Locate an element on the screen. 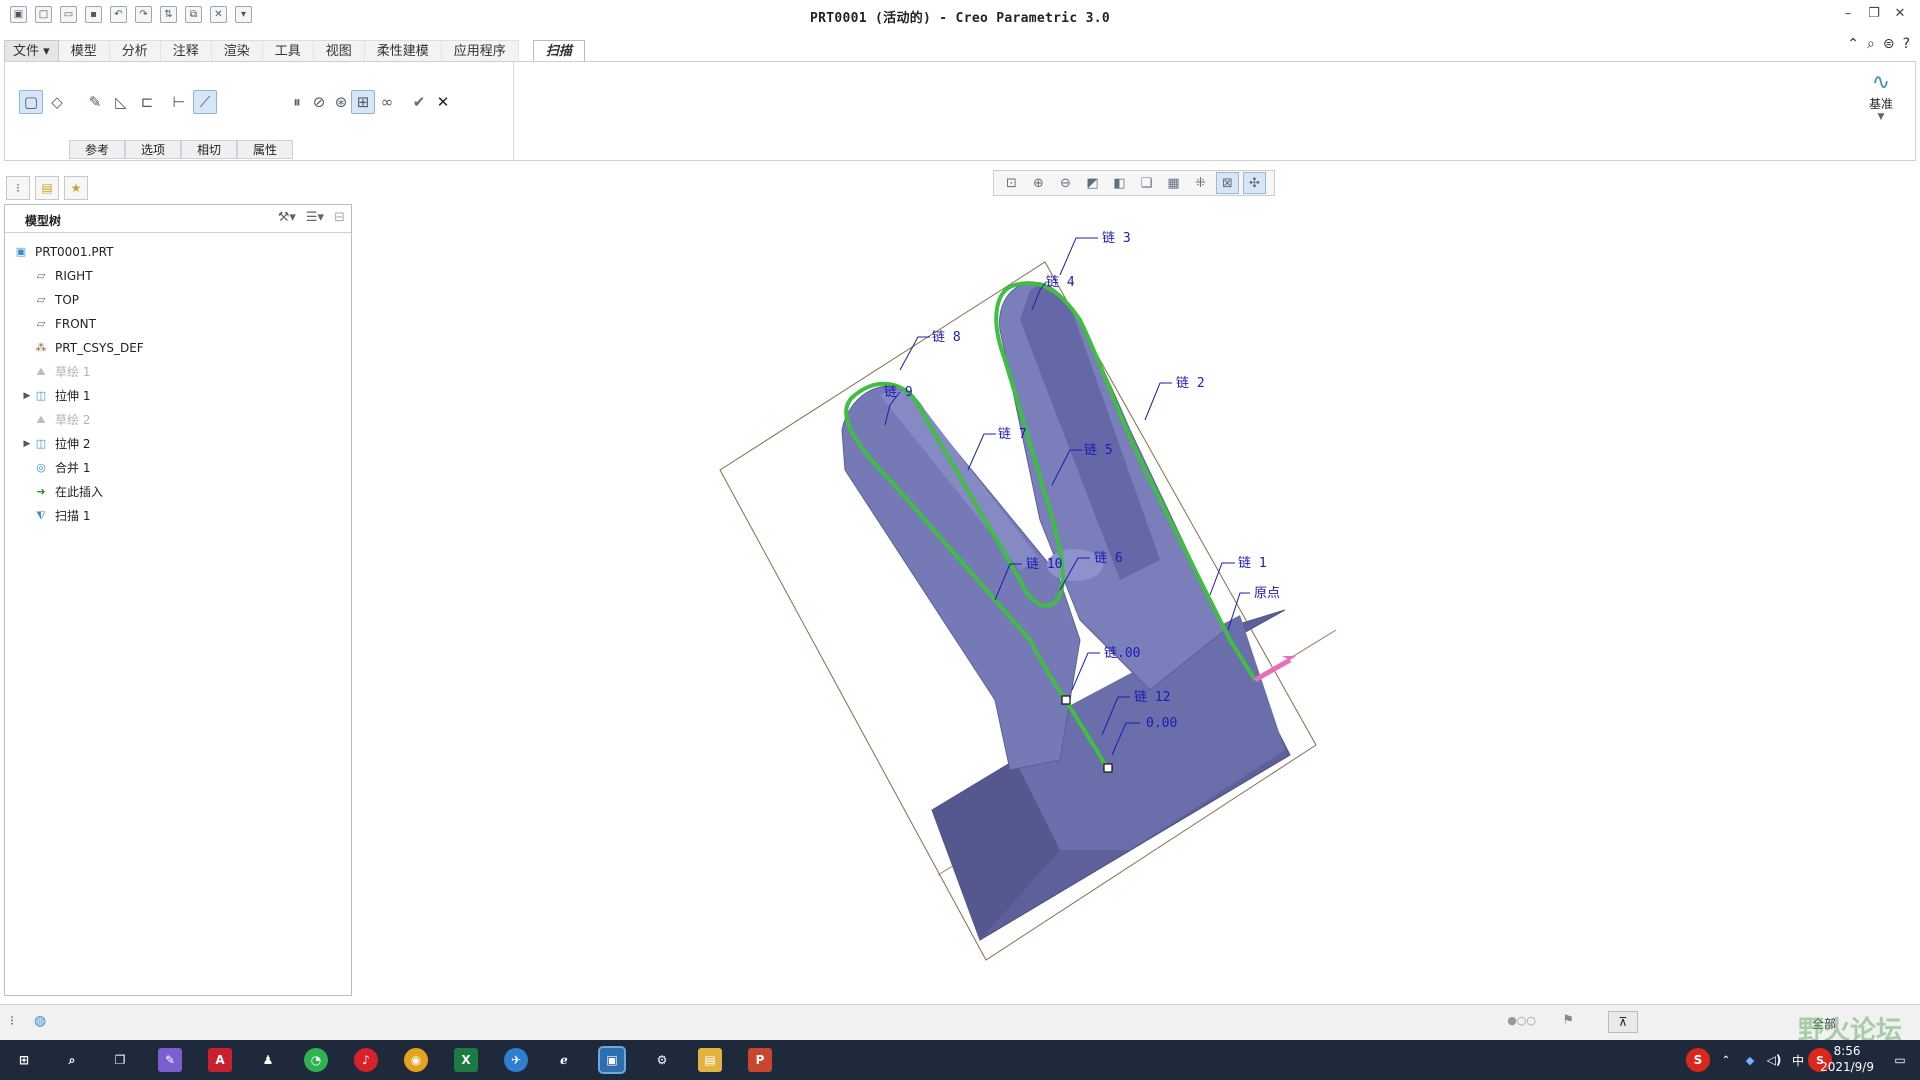 The height and width of the screenshot is (1080, 1920). datum-display-icon: ⁜ is located at coordinates (1200, 183).